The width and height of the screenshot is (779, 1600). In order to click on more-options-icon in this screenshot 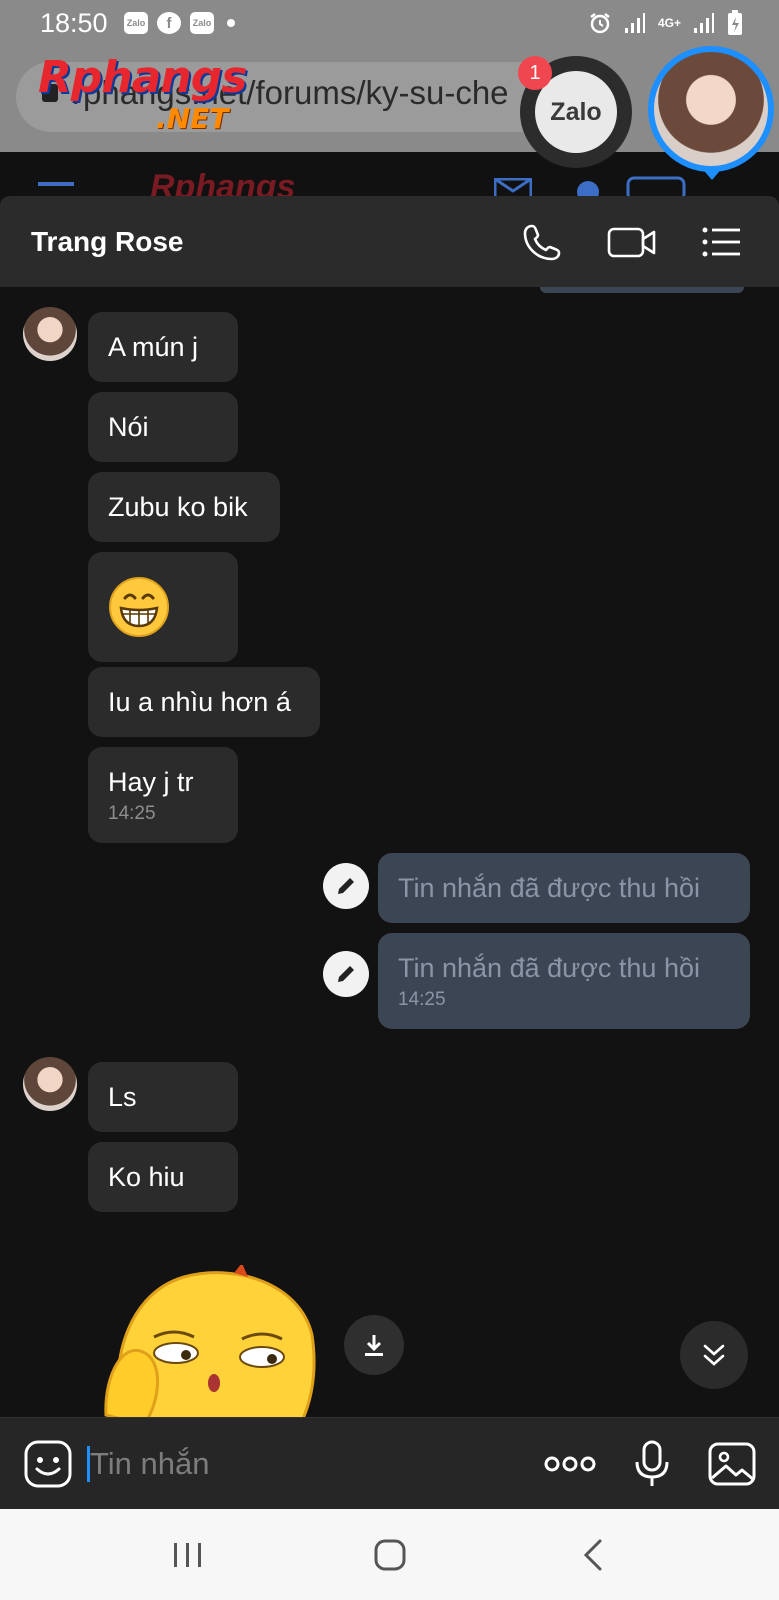, I will do `click(570, 1464)`.